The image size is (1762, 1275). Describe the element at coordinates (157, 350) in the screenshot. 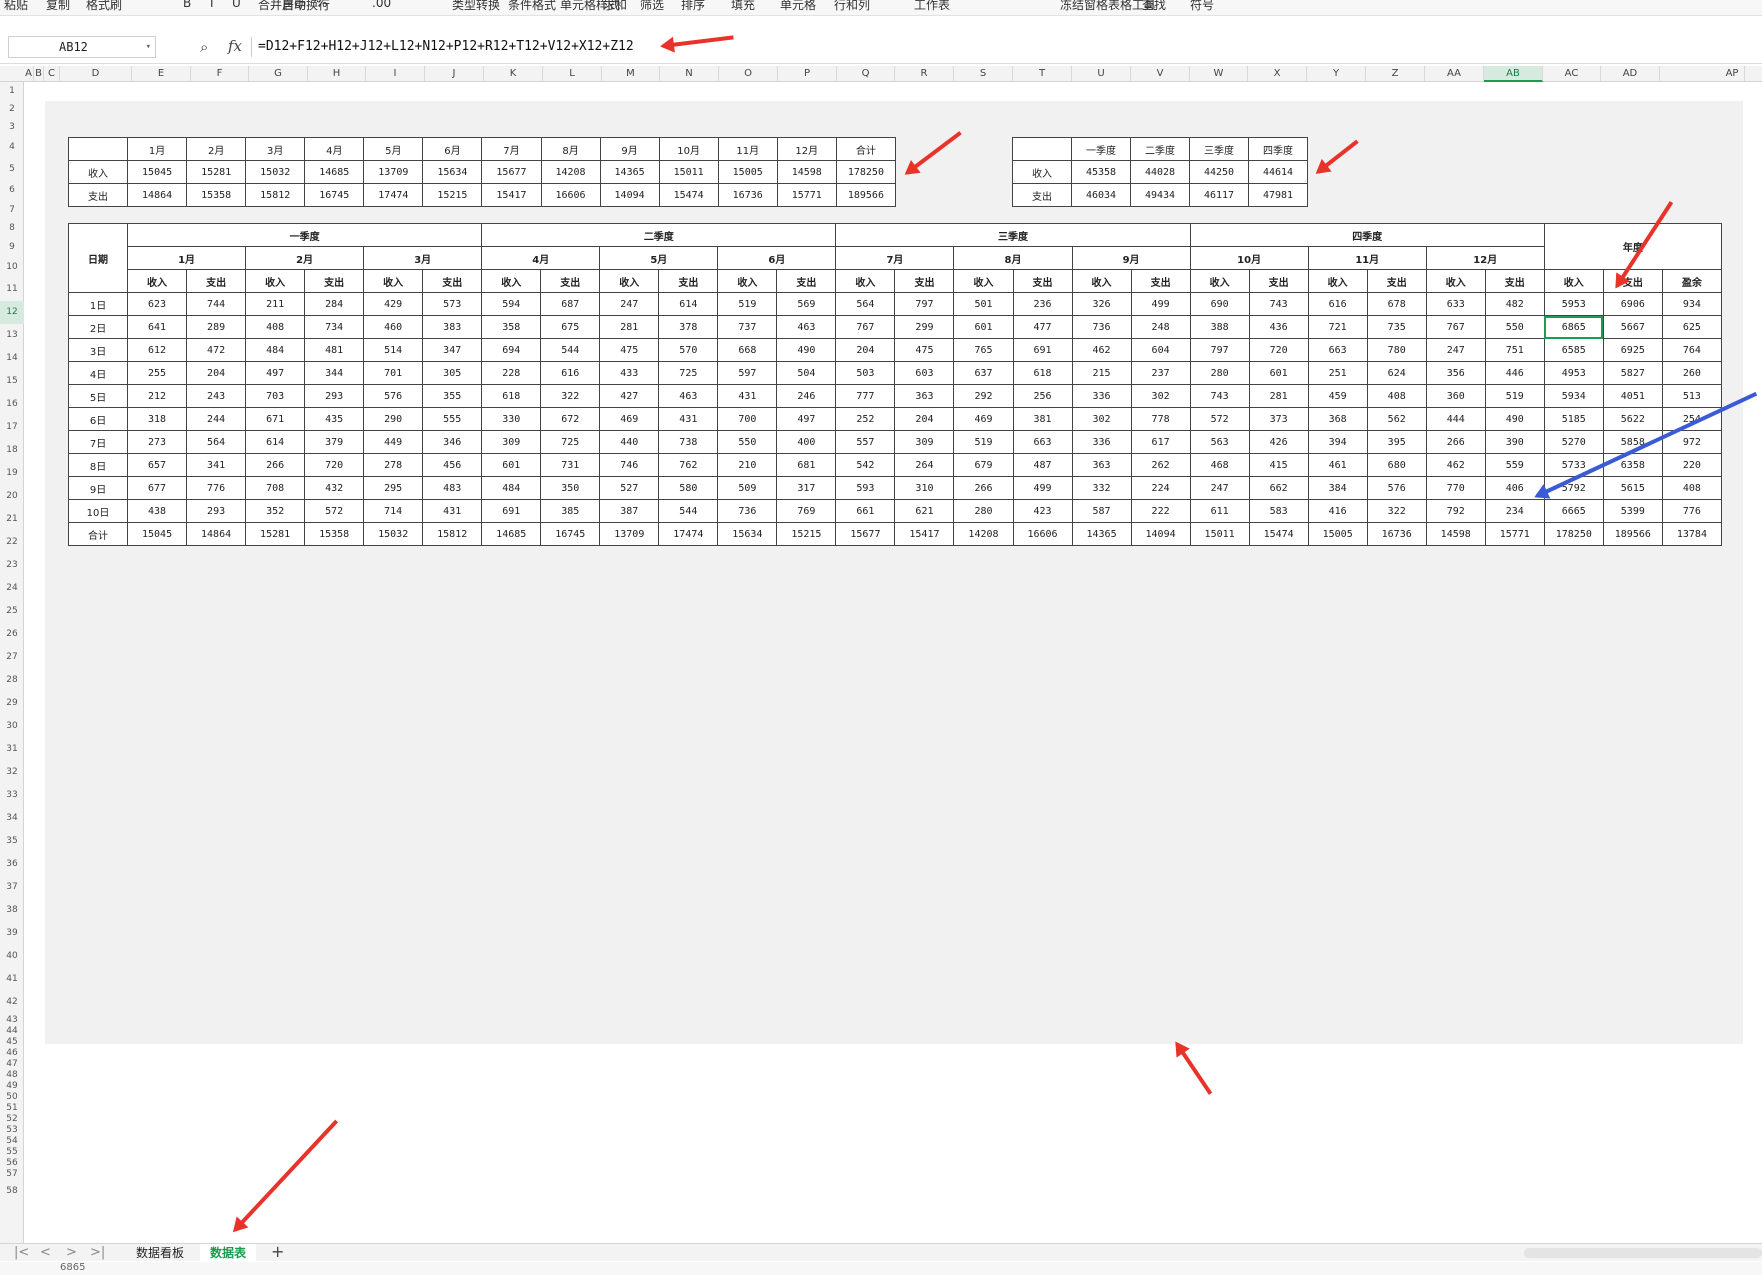

I see `data-cell: 612` at that location.